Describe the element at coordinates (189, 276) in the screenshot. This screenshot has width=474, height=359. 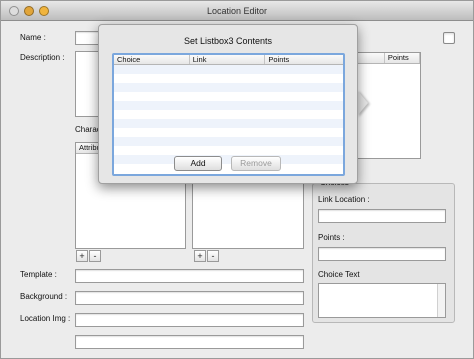
I see `template-field` at that location.